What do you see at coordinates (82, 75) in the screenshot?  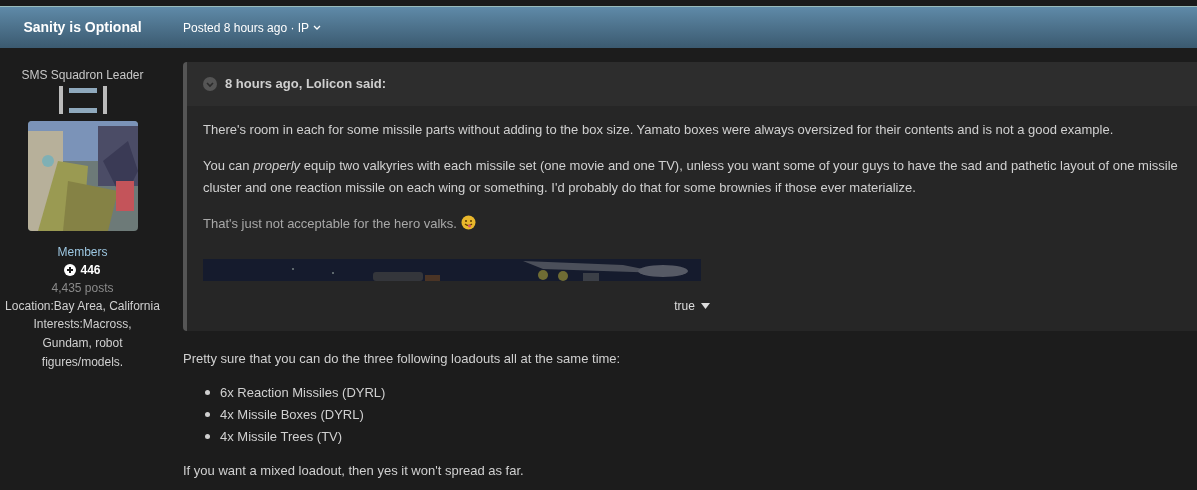 I see `rank-title: SMS Squadron Leader` at bounding box center [82, 75].